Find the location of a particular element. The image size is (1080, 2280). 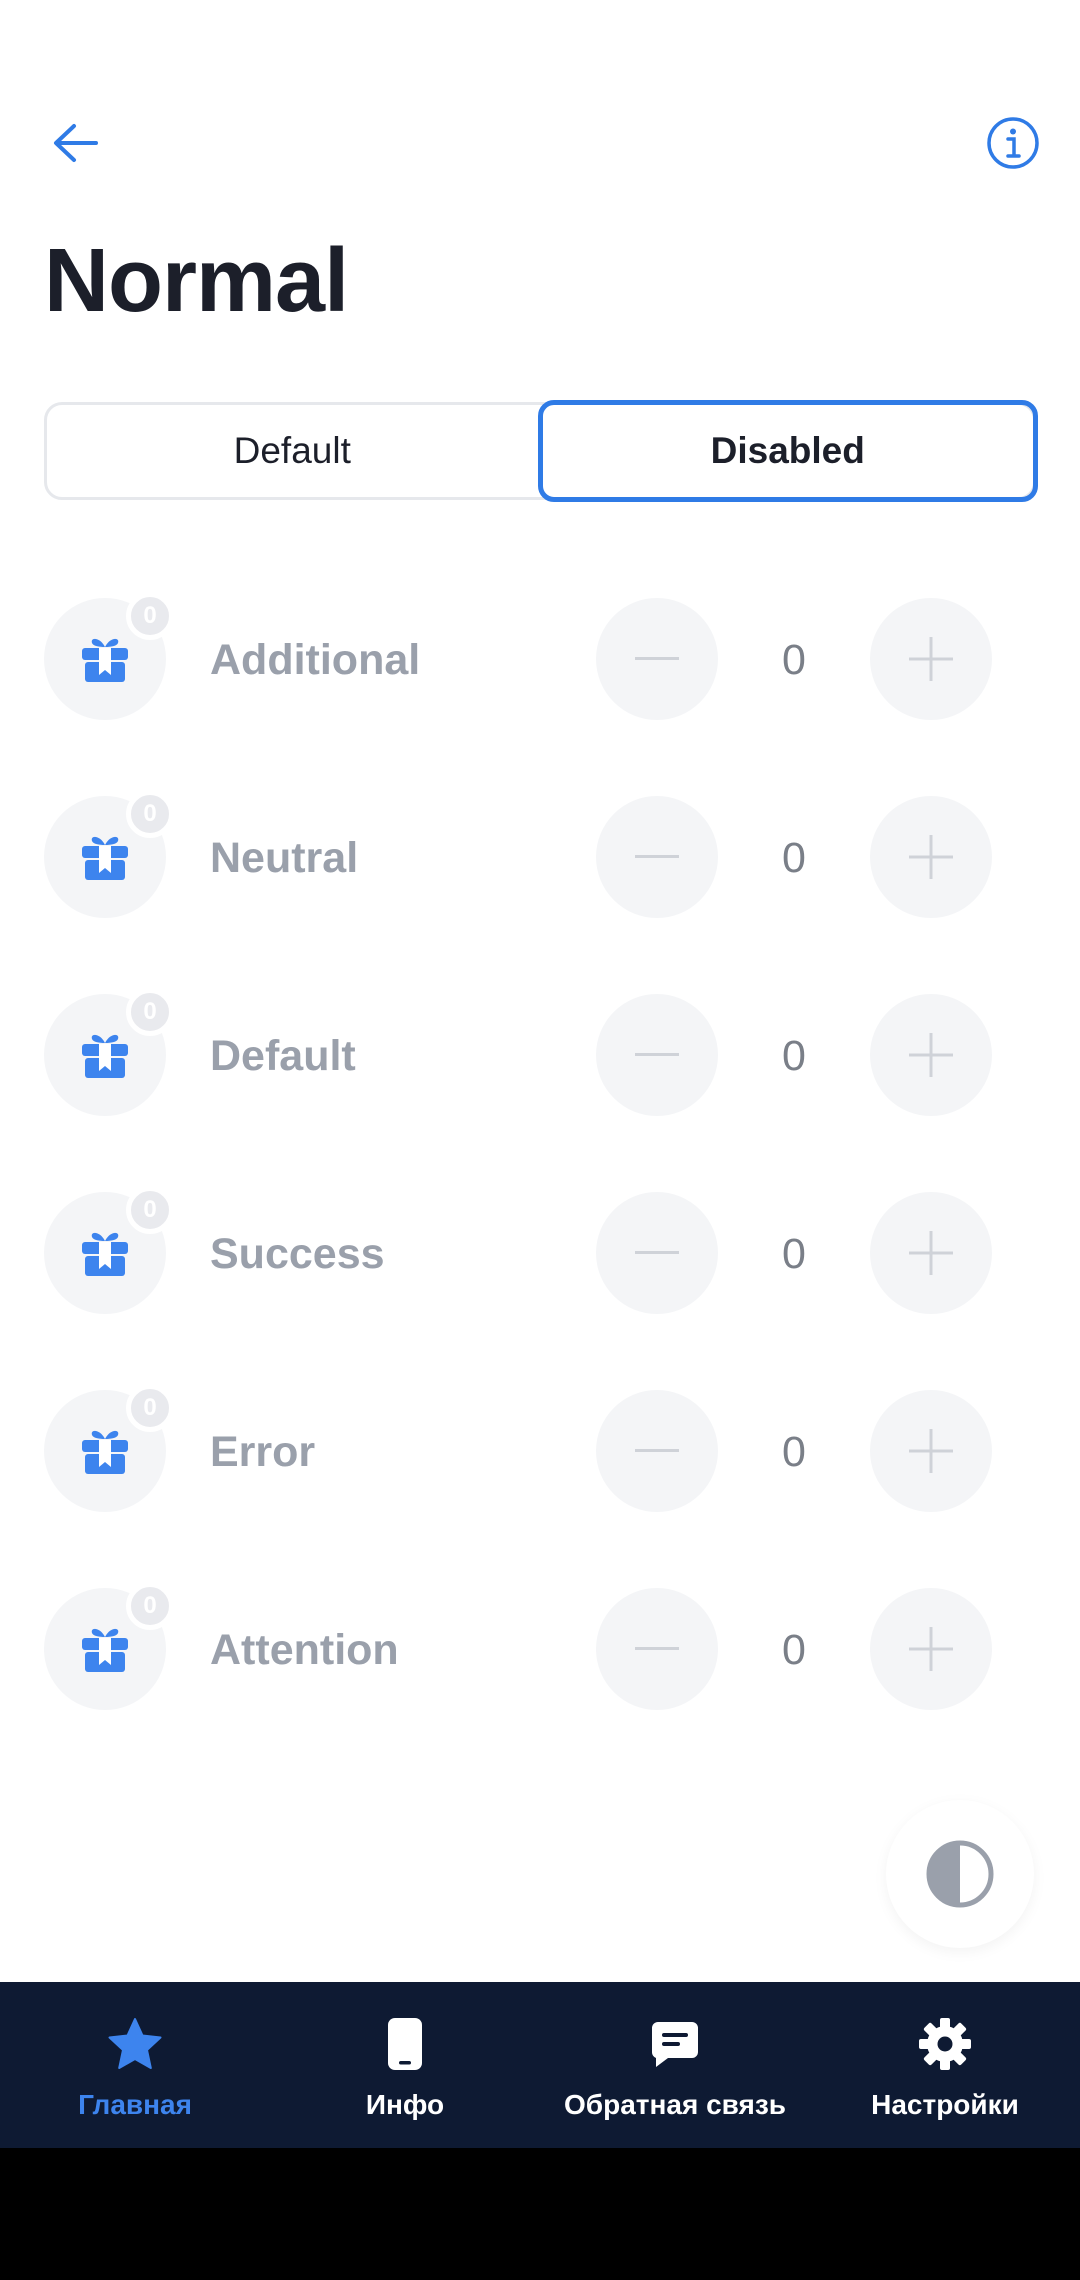

nav-item-home: Главная is located at coordinates (135, 2065).